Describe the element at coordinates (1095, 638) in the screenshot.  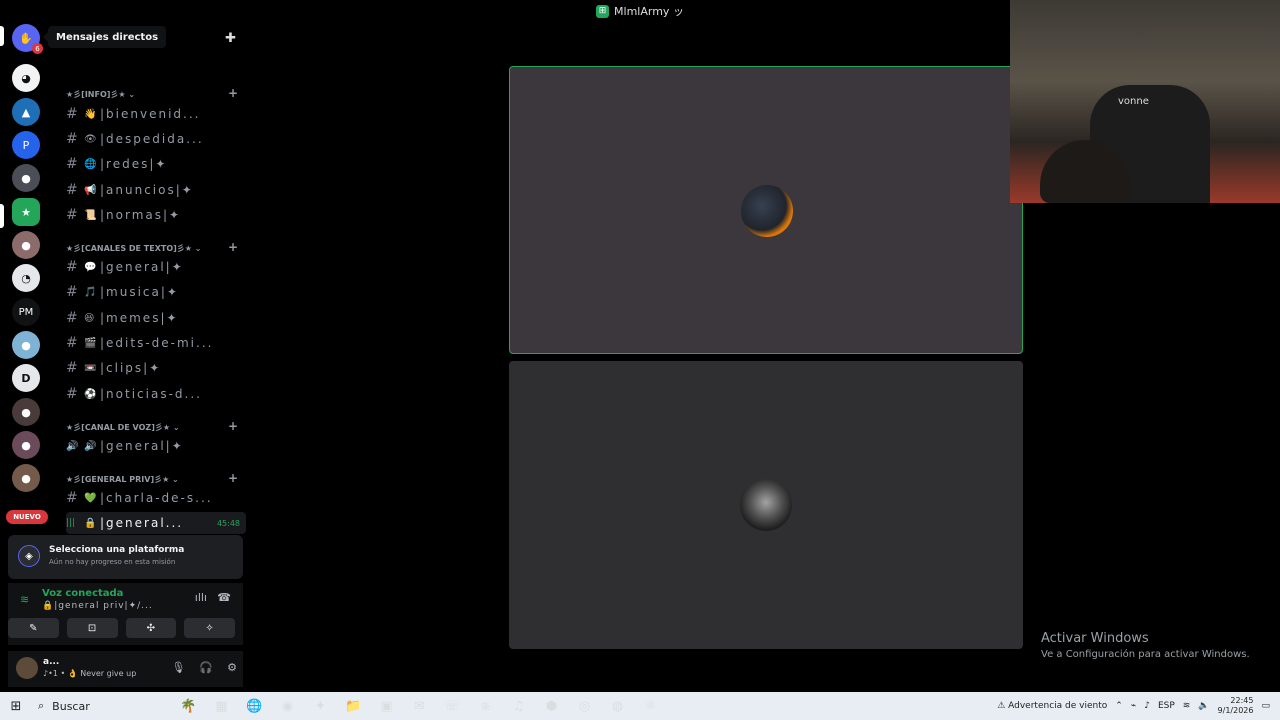
I see `activation-title: Activar Windows` at that location.